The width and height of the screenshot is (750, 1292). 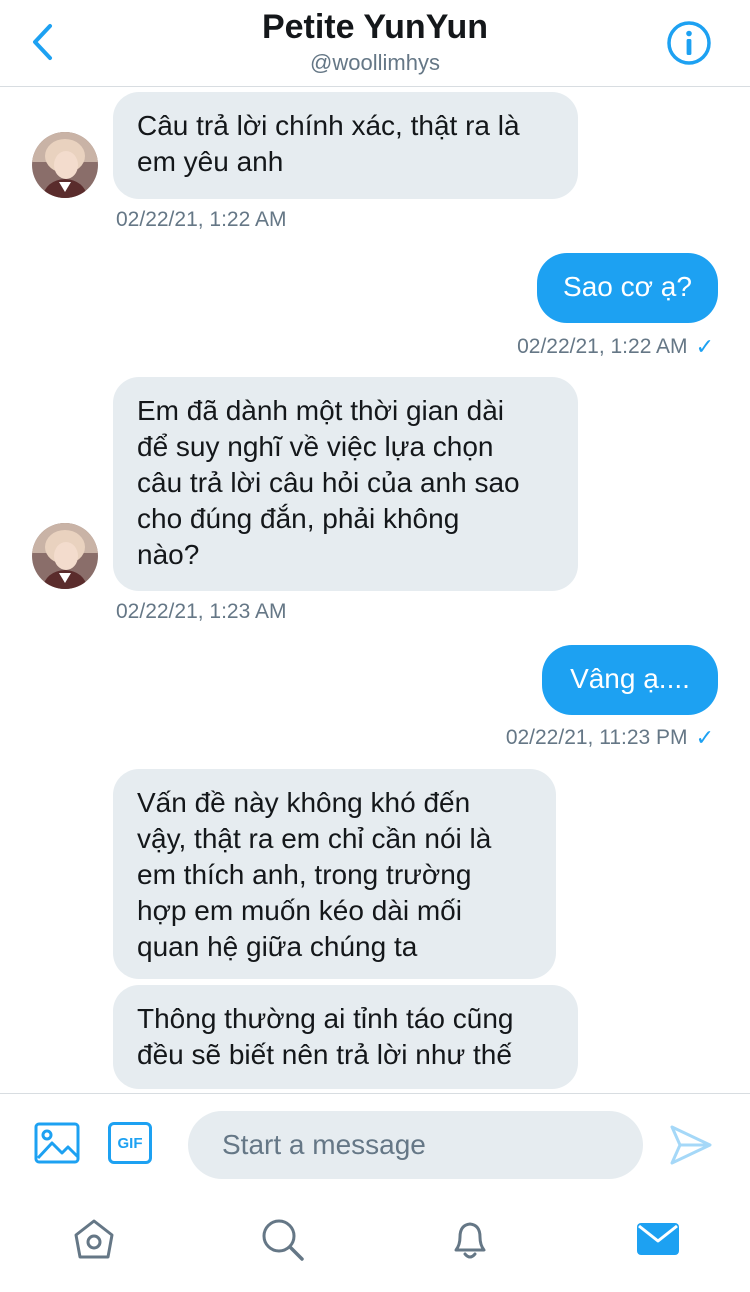 What do you see at coordinates (277, 946) in the screenshot?
I see `message-line: quan hệ giữa chúng ta` at bounding box center [277, 946].